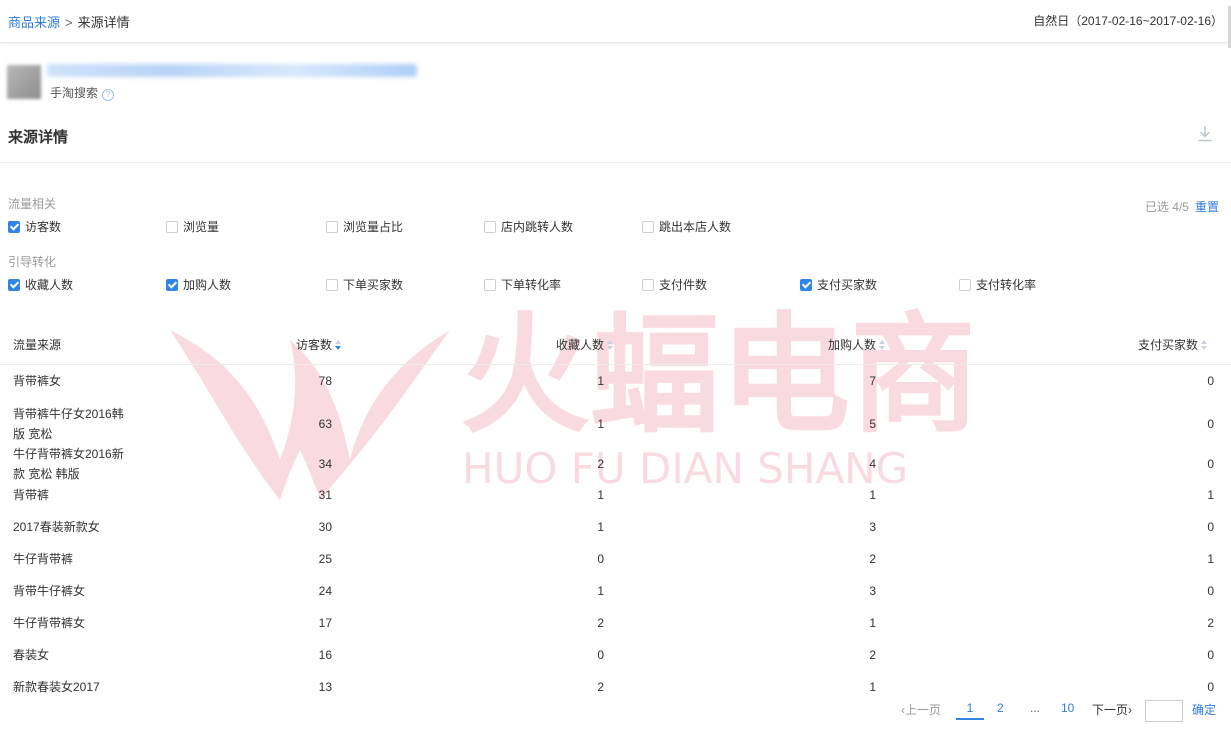  What do you see at coordinates (314, 345) in the screenshot?
I see `header-visitors-label: 访客数` at bounding box center [314, 345].